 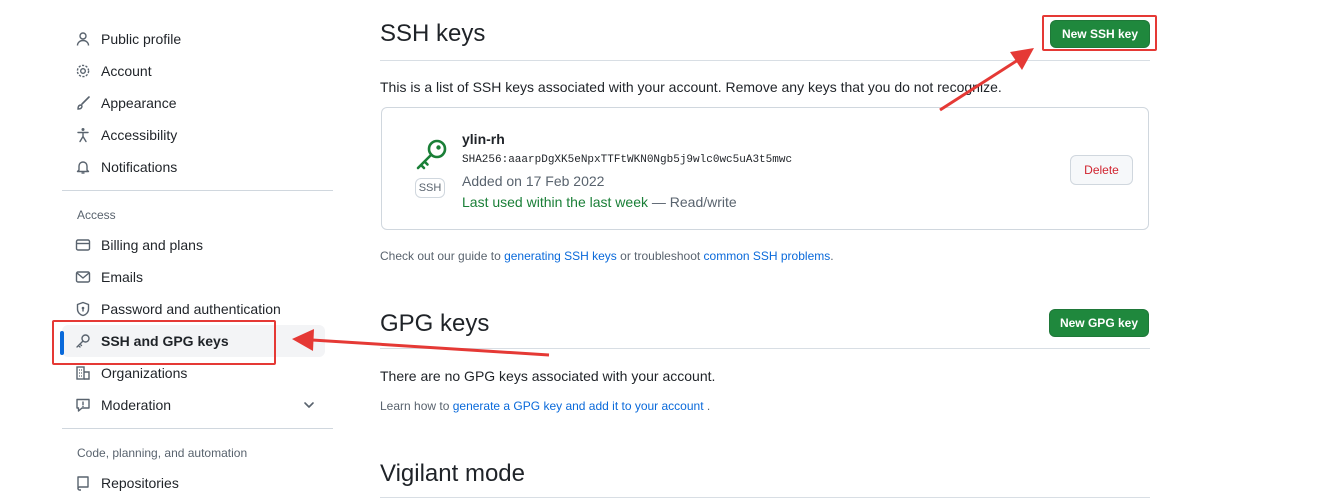 I want to click on sidebar-item-label: Password and authentication, so click(x=191, y=309).